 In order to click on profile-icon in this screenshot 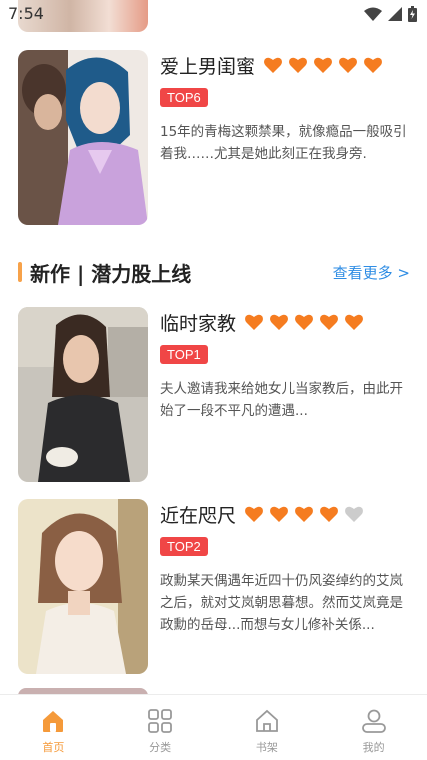, I will do `click(373, 721)`.